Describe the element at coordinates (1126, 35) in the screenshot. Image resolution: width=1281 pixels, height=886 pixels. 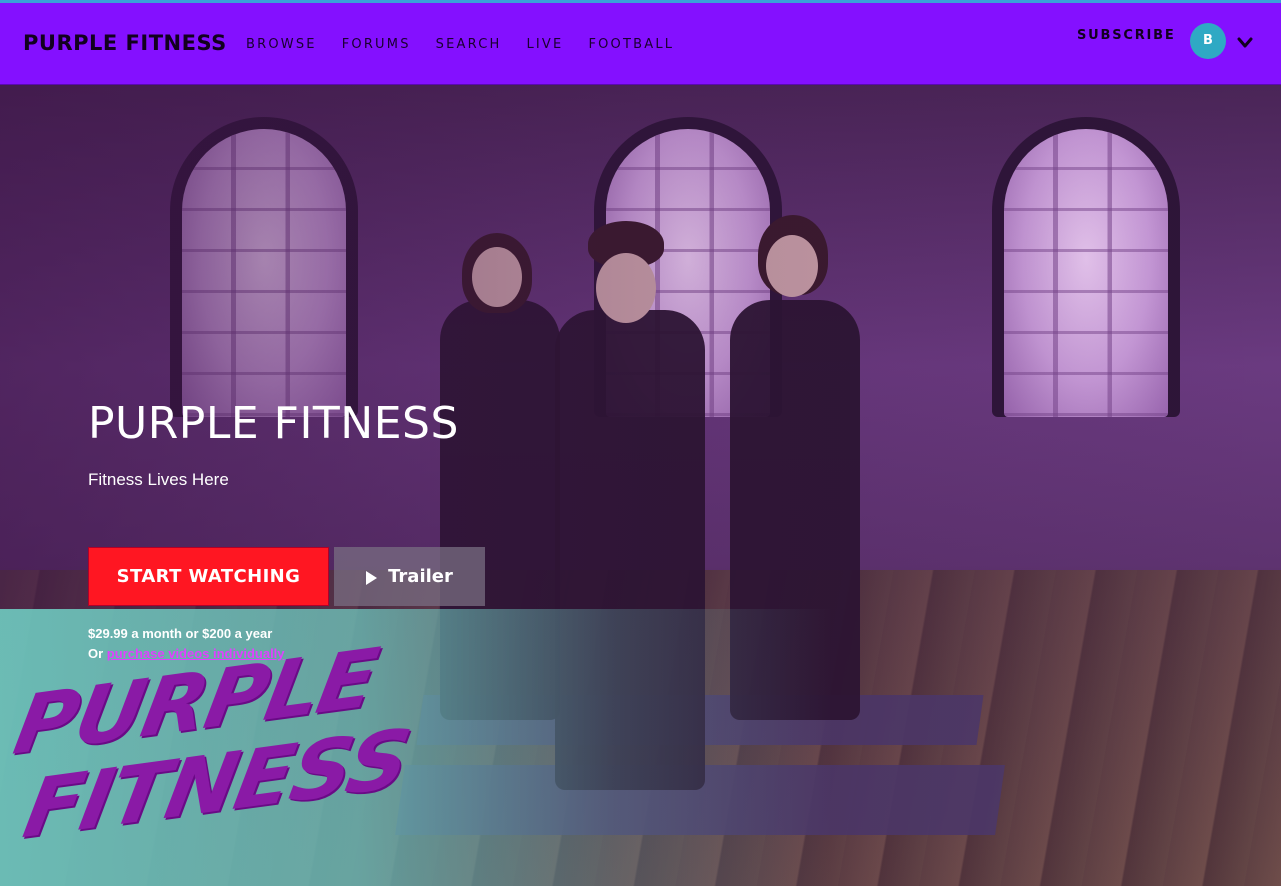
I see `subscribe-link: SUBSCRIBE` at that location.